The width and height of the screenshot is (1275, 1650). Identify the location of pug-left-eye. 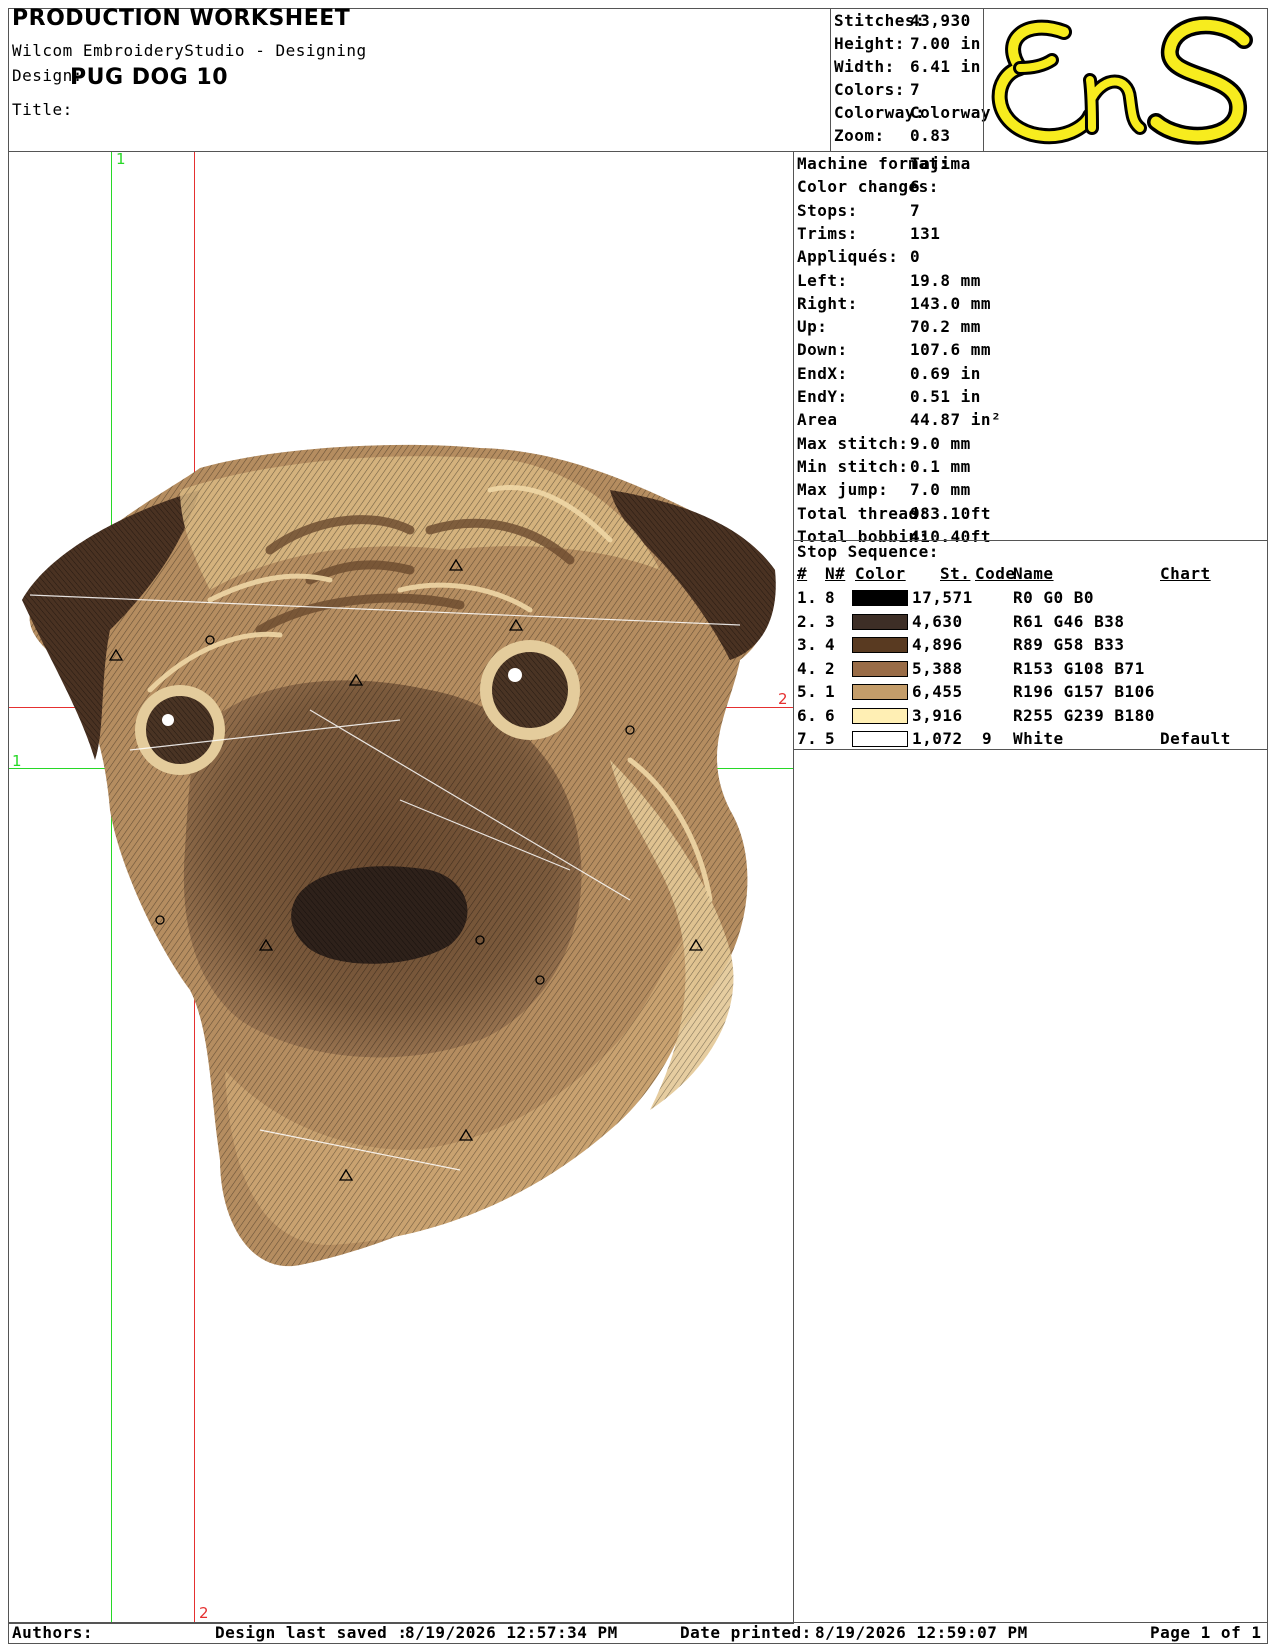
(180, 730).